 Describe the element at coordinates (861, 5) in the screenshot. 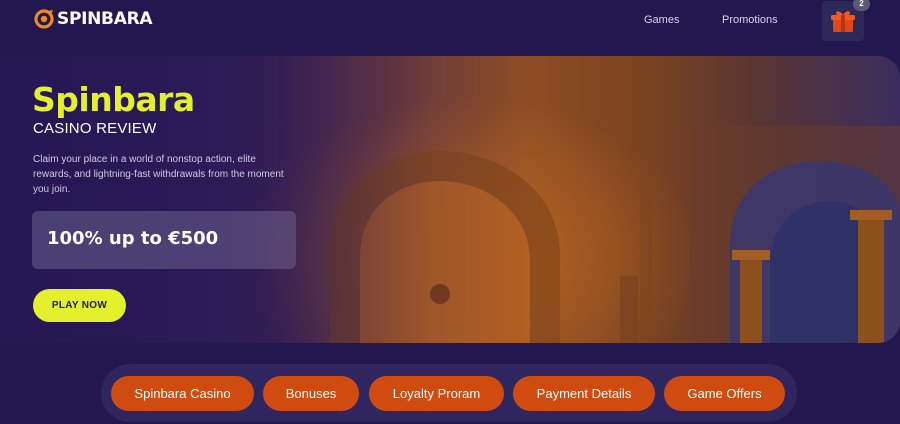

I see `gift-count-badge: 2` at that location.